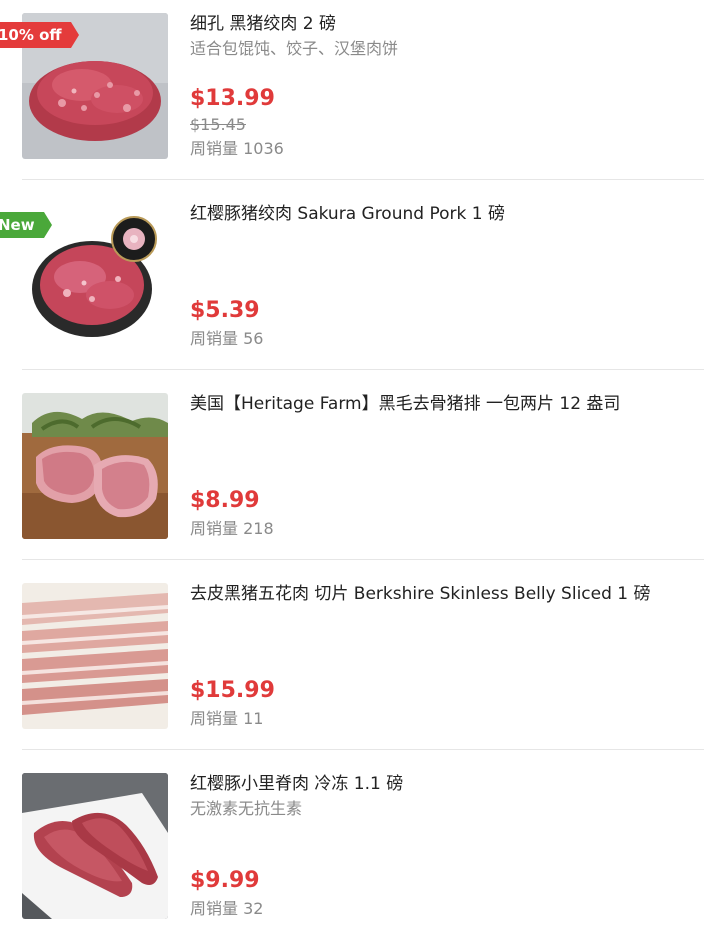 This screenshot has width=704, height=952. Describe the element at coordinates (232, 528) in the screenshot. I see `weekly-sales: 周销量 218` at that location.